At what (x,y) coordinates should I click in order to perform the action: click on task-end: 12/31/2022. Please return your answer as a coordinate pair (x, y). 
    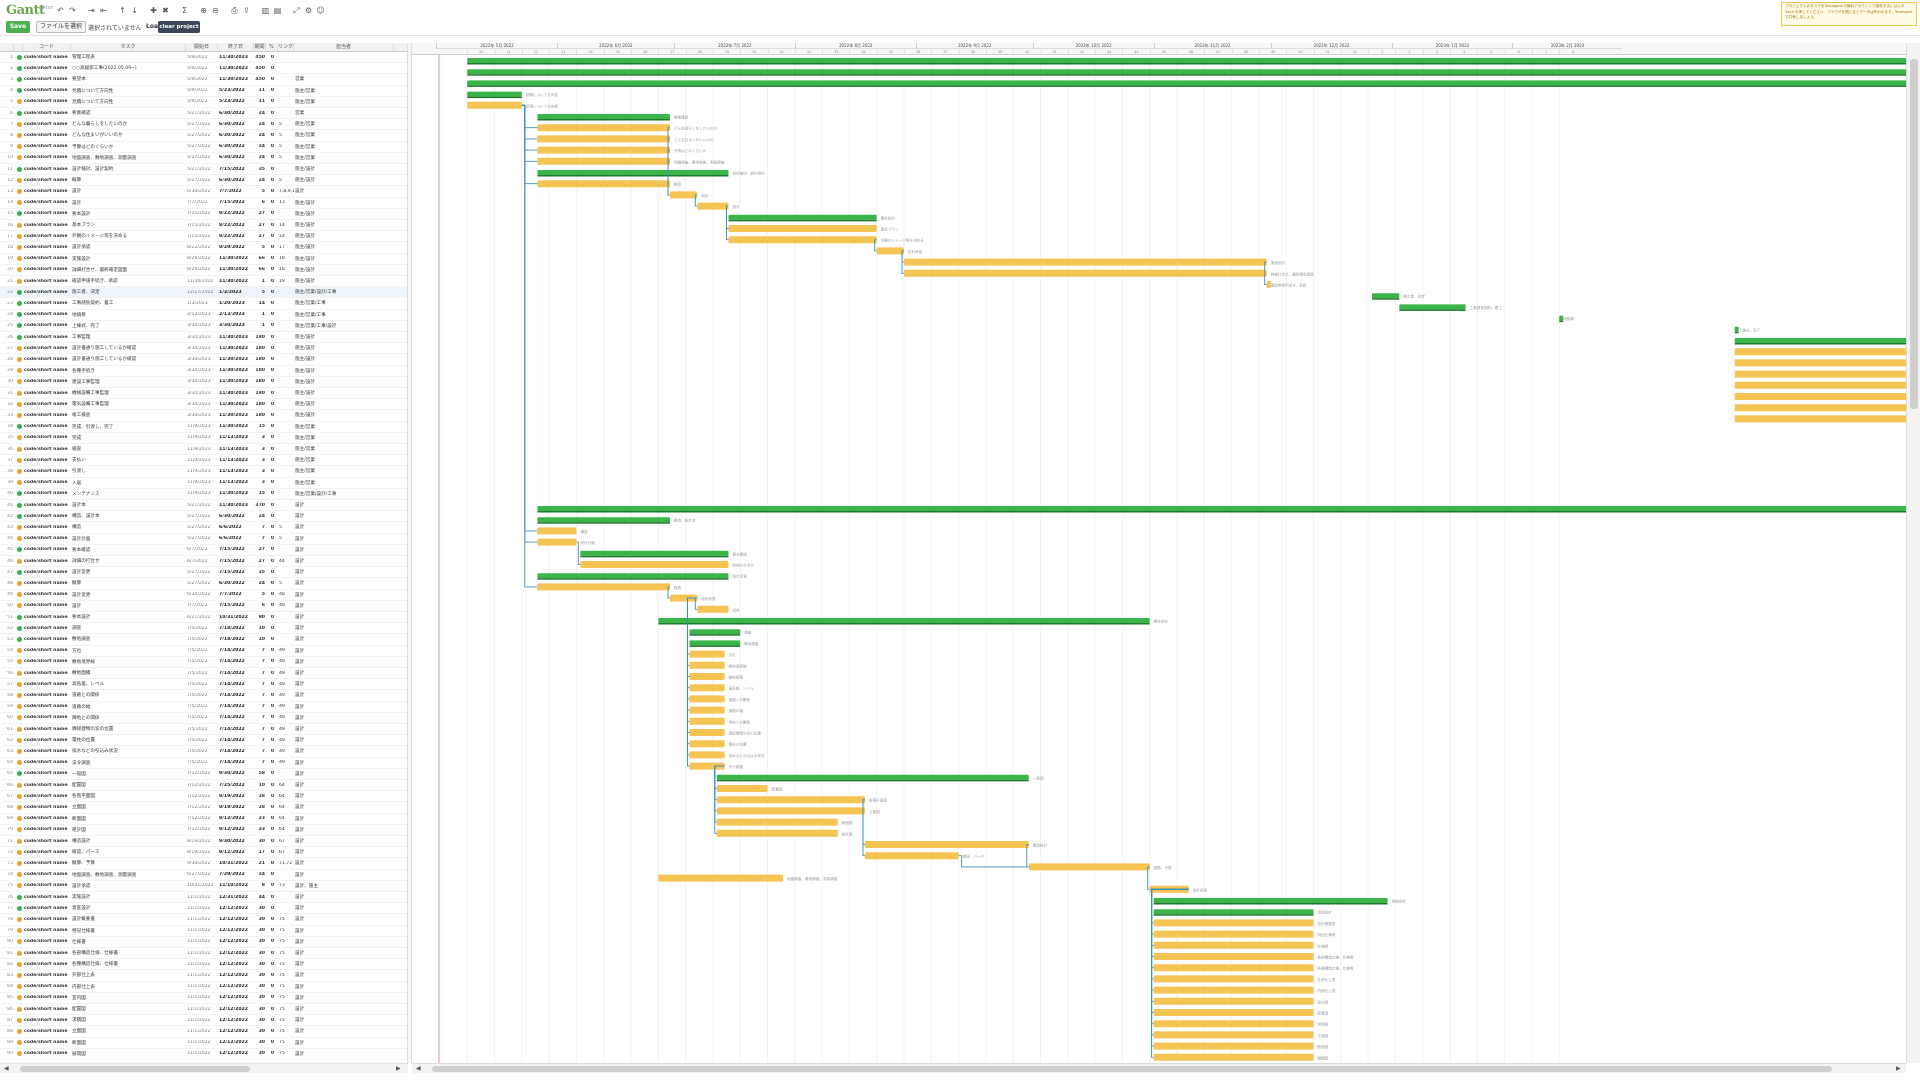
    Looking at the image, I should click on (236, 897).